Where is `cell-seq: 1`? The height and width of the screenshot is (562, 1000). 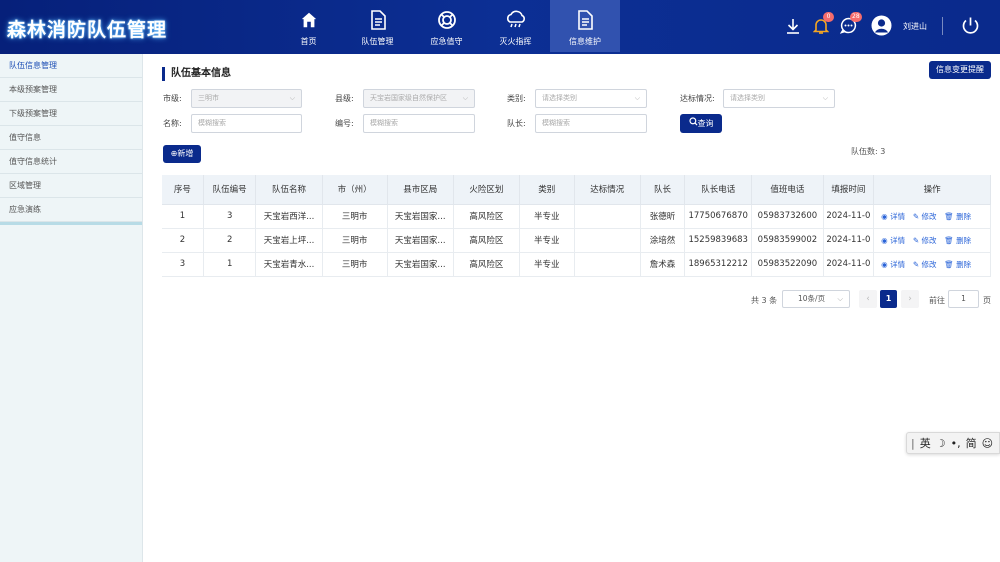
cell-seq: 1 is located at coordinates (183, 216).